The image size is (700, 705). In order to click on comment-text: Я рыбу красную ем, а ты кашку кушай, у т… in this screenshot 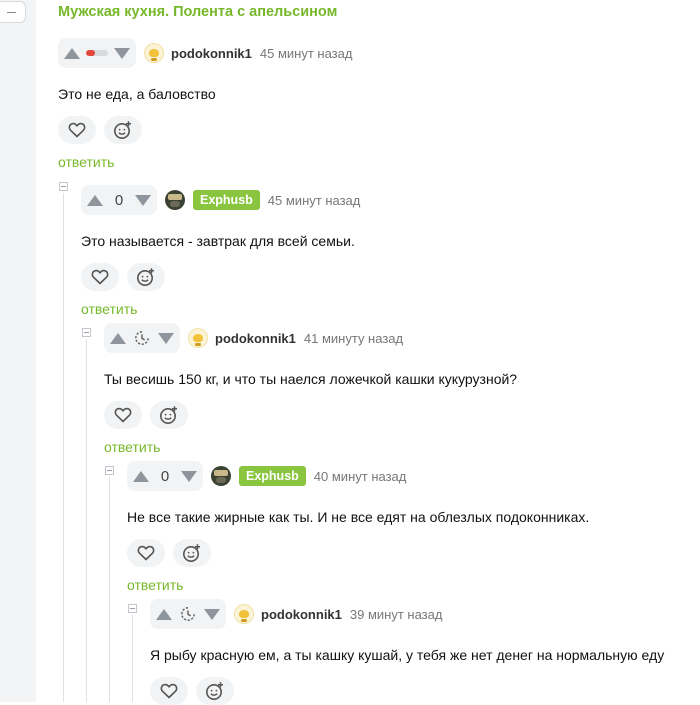, I will do `click(407, 655)`.